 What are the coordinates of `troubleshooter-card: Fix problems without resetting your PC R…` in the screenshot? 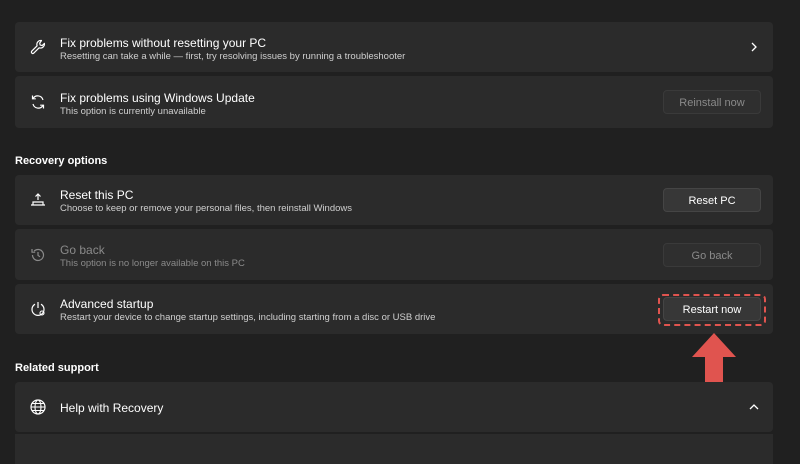 It's located at (394, 47).